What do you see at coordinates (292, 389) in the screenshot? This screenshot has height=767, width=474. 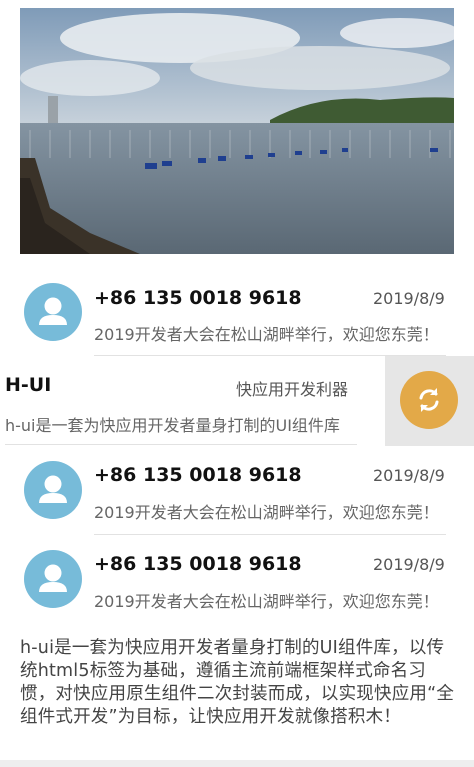 I see `item-tag: 快应用开发利器` at bounding box center [292, 389].